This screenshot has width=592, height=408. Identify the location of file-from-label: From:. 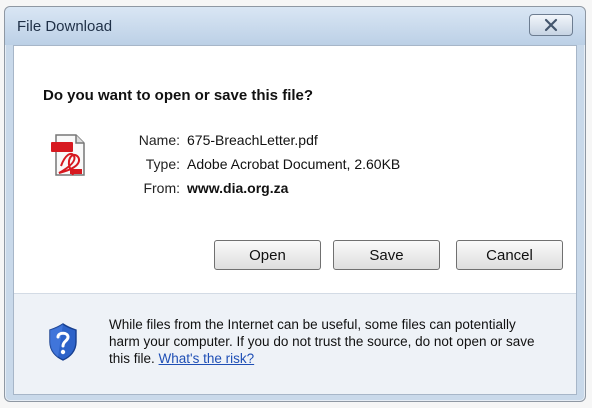
(161, 188).